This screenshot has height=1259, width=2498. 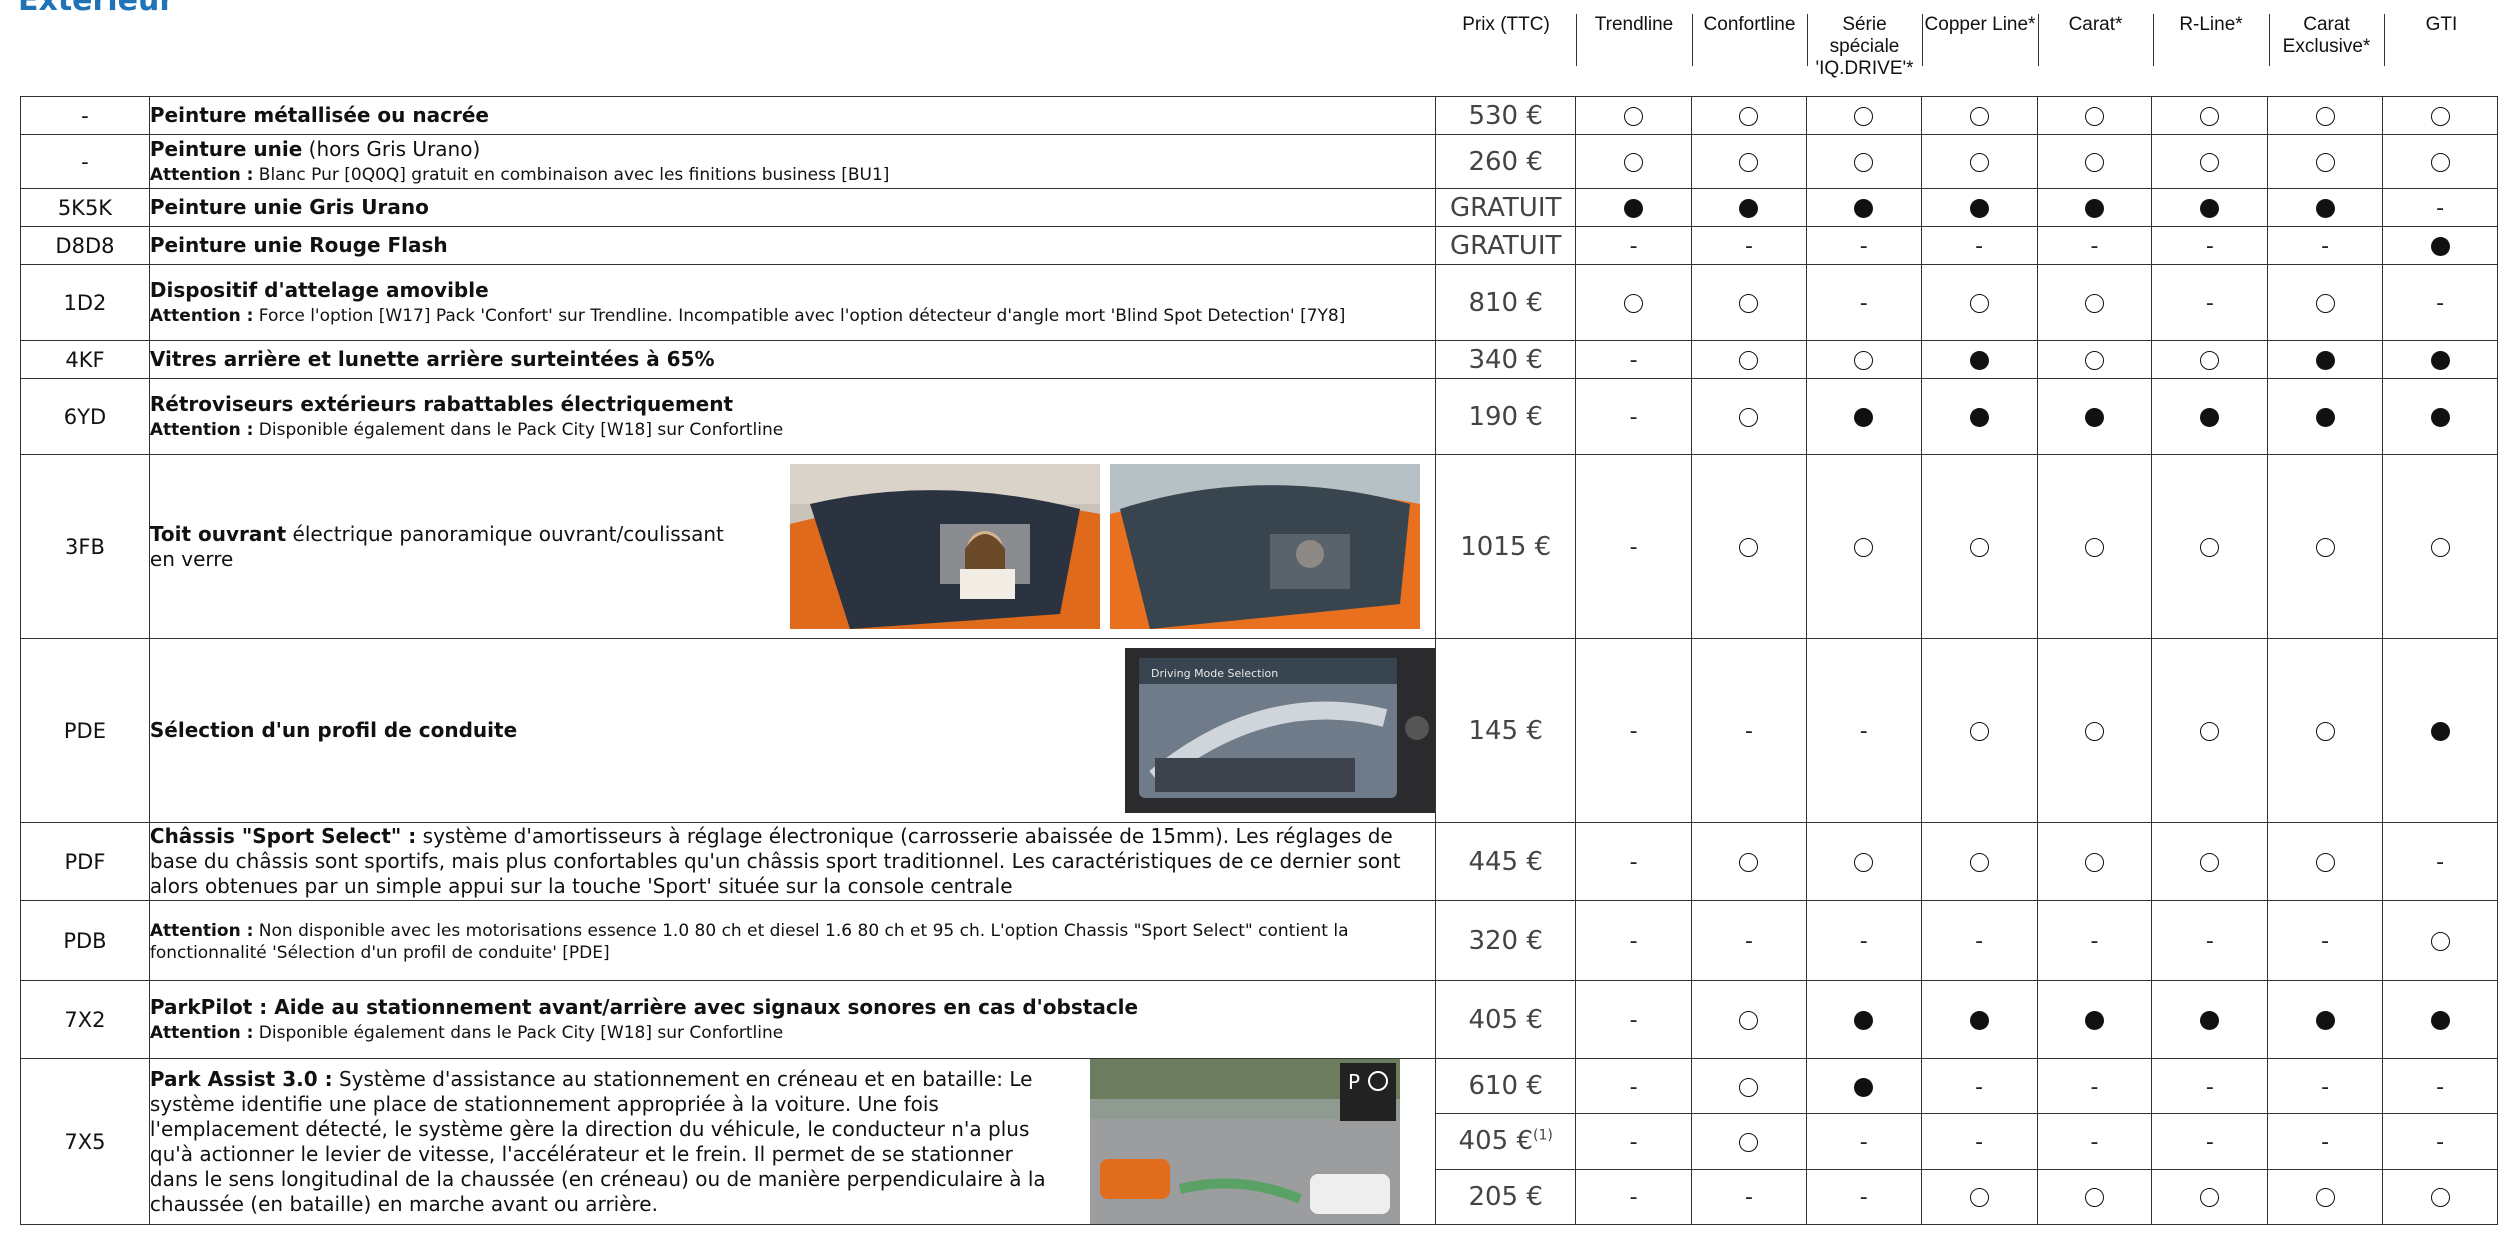 What do you see at coordinates (2441, 40) in the screenshot?
I see `header-gti: GTI` at bounding box center [2441, 40].